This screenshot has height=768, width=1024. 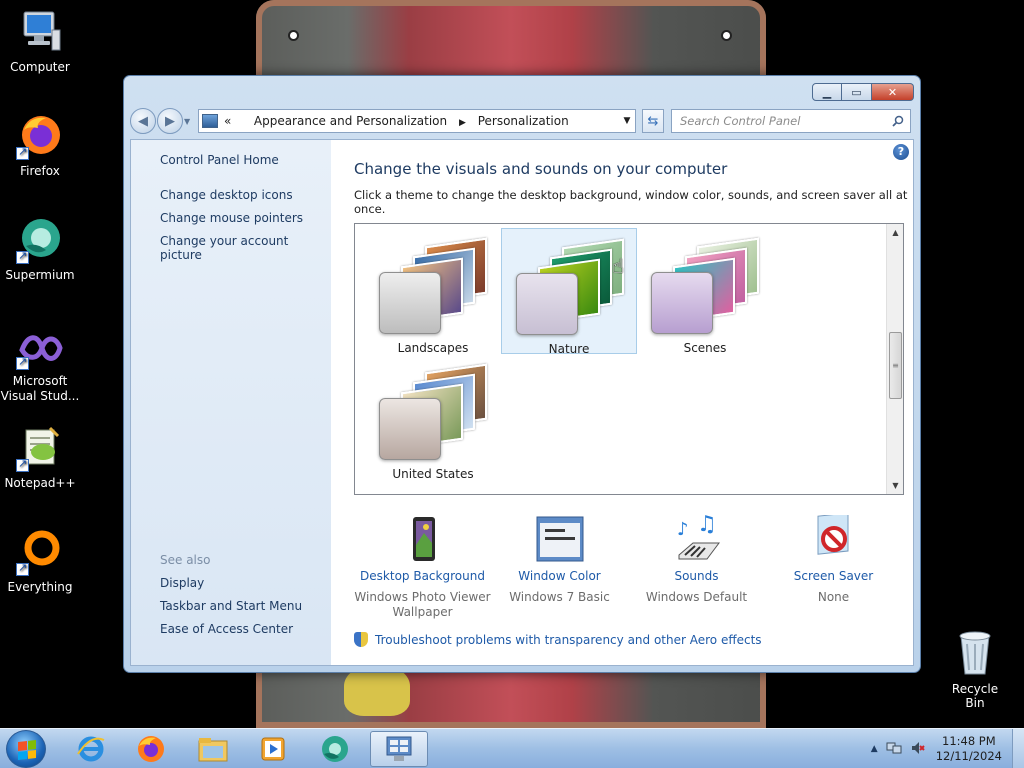 I want to click on show-desktop-button, so click(x=1018, y=748).